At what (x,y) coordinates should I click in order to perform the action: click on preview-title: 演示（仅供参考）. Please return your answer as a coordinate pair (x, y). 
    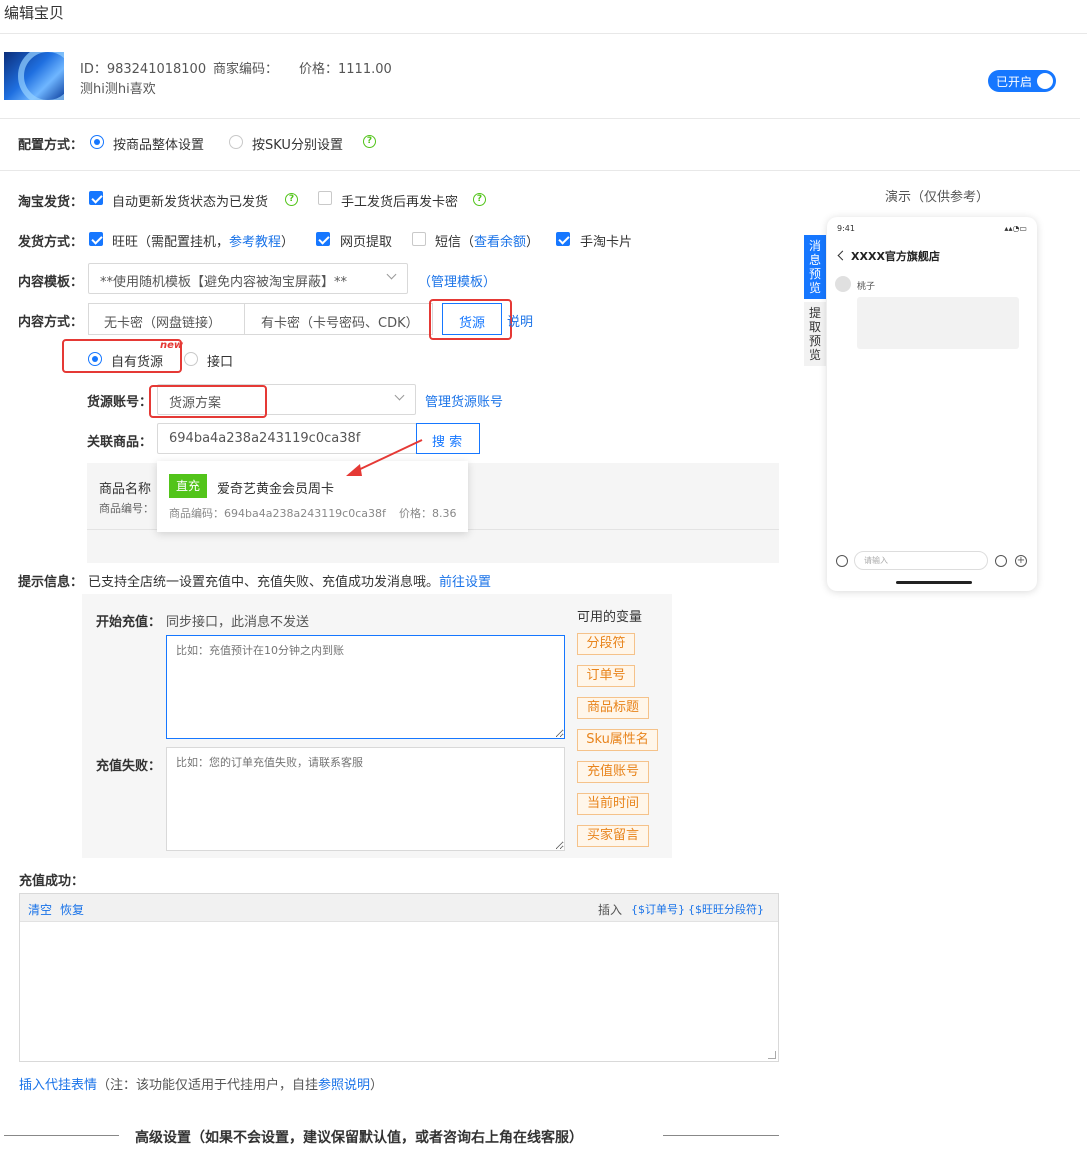
    Looking at the image, I should click on (937, 197).